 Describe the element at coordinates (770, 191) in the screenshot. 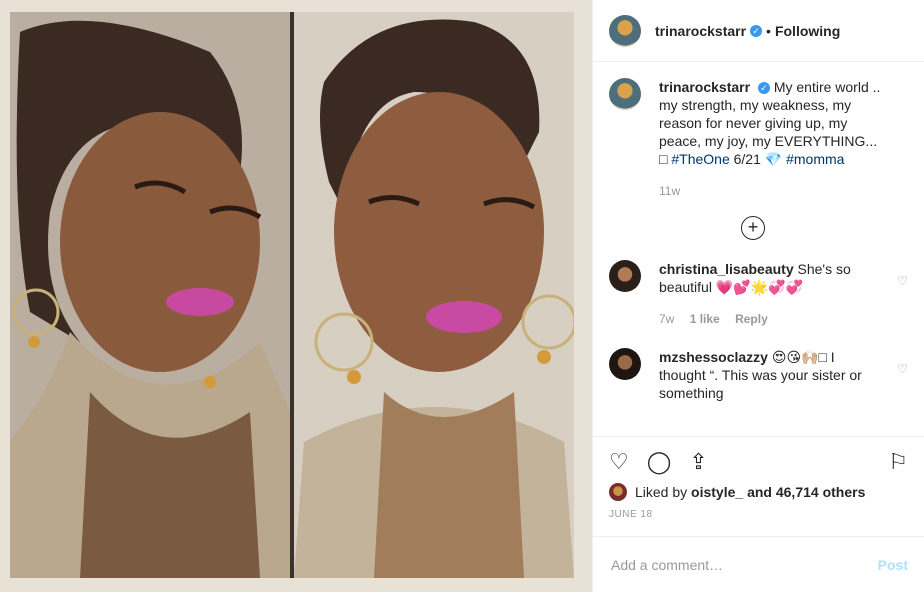

I see `caption-meta: 11w` at that location.